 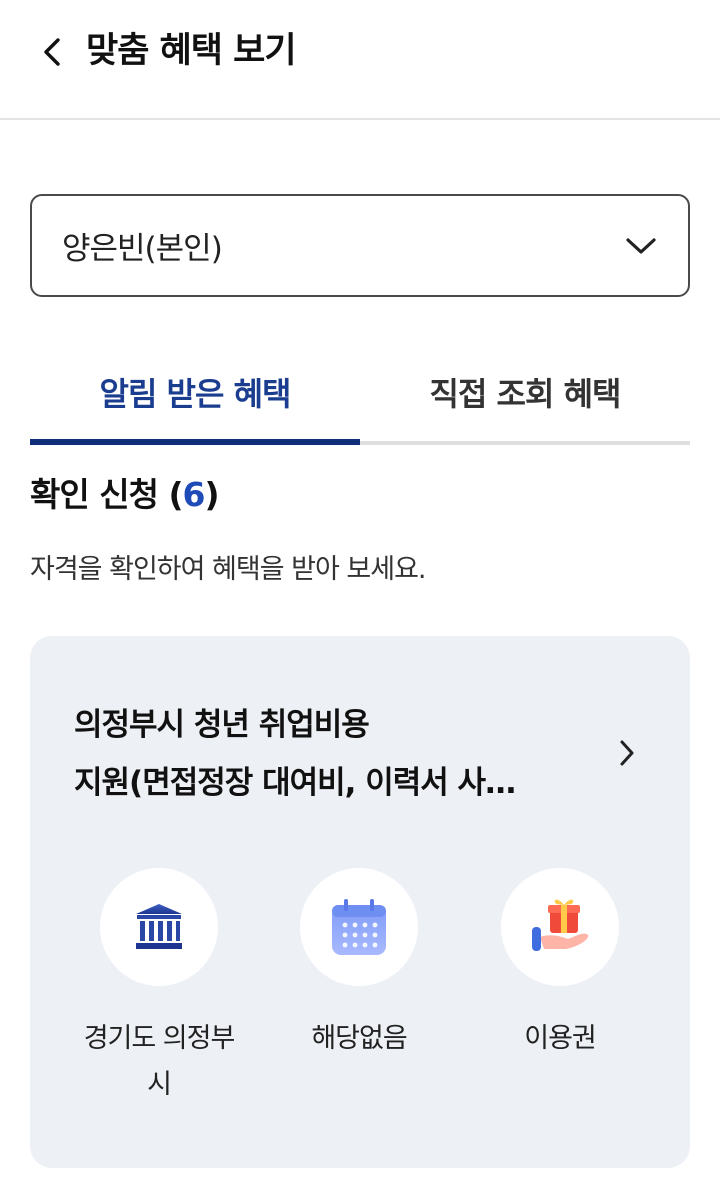 I want to click on top-bar: 맞춤 혜택 보기, so click(x=360, y=60).